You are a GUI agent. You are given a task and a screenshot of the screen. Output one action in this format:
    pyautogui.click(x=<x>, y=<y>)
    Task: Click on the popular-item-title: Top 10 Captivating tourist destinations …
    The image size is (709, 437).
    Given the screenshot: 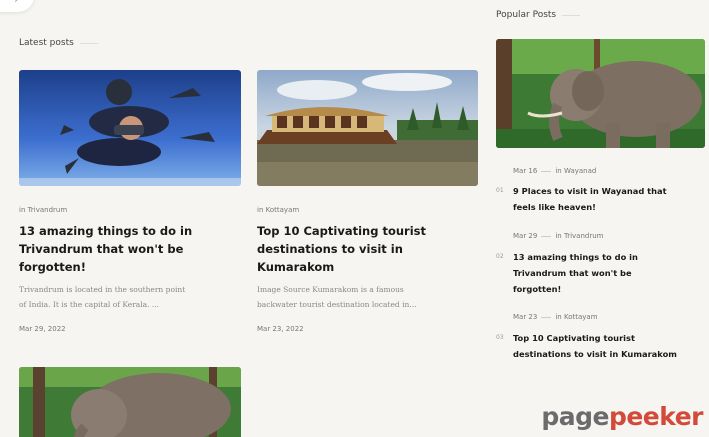 What is the action you would take?
    pyautogui.click(x=611, y=346)
    